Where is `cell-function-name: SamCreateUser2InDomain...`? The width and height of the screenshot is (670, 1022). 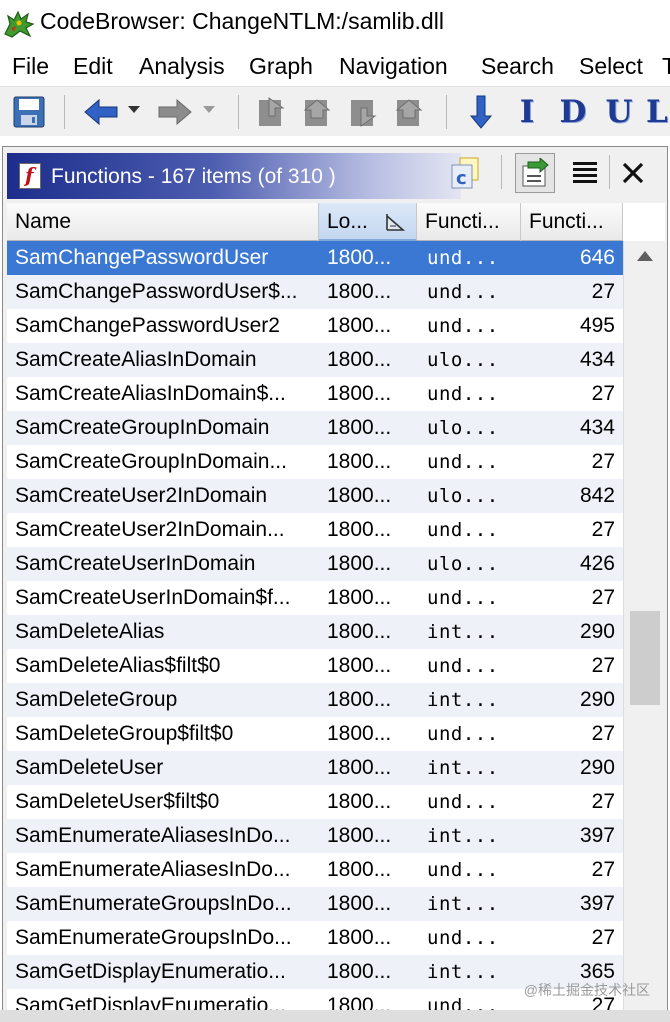 cell-function-name: SamCreateUser2InDomain... is located at coordinates (150, 529).